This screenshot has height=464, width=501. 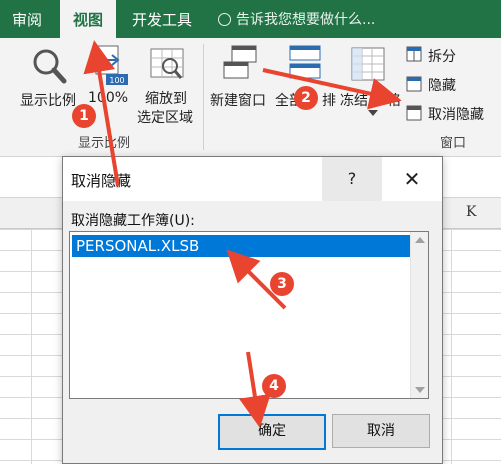 What do you see at coordinates (274, 386) in the screenshot?
I see `callout-4: 4` at bounding box center [274, 386].